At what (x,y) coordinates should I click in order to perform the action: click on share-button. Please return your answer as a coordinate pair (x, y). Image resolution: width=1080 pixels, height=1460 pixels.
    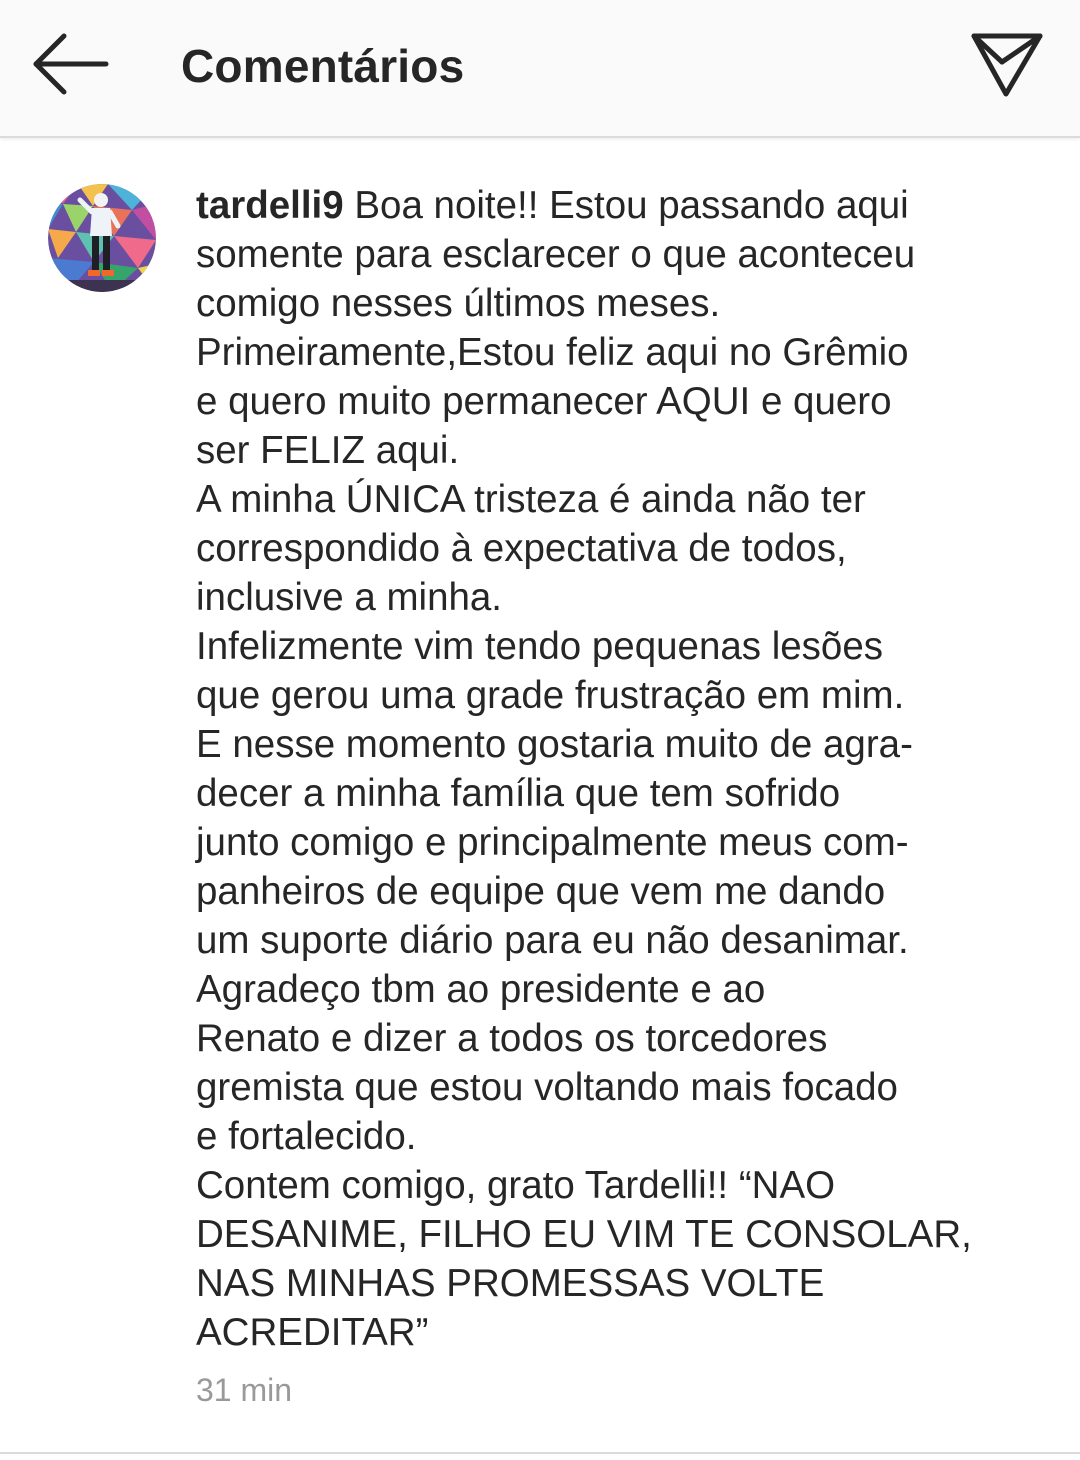
    Looking at the image, I should click on (1007, 64).